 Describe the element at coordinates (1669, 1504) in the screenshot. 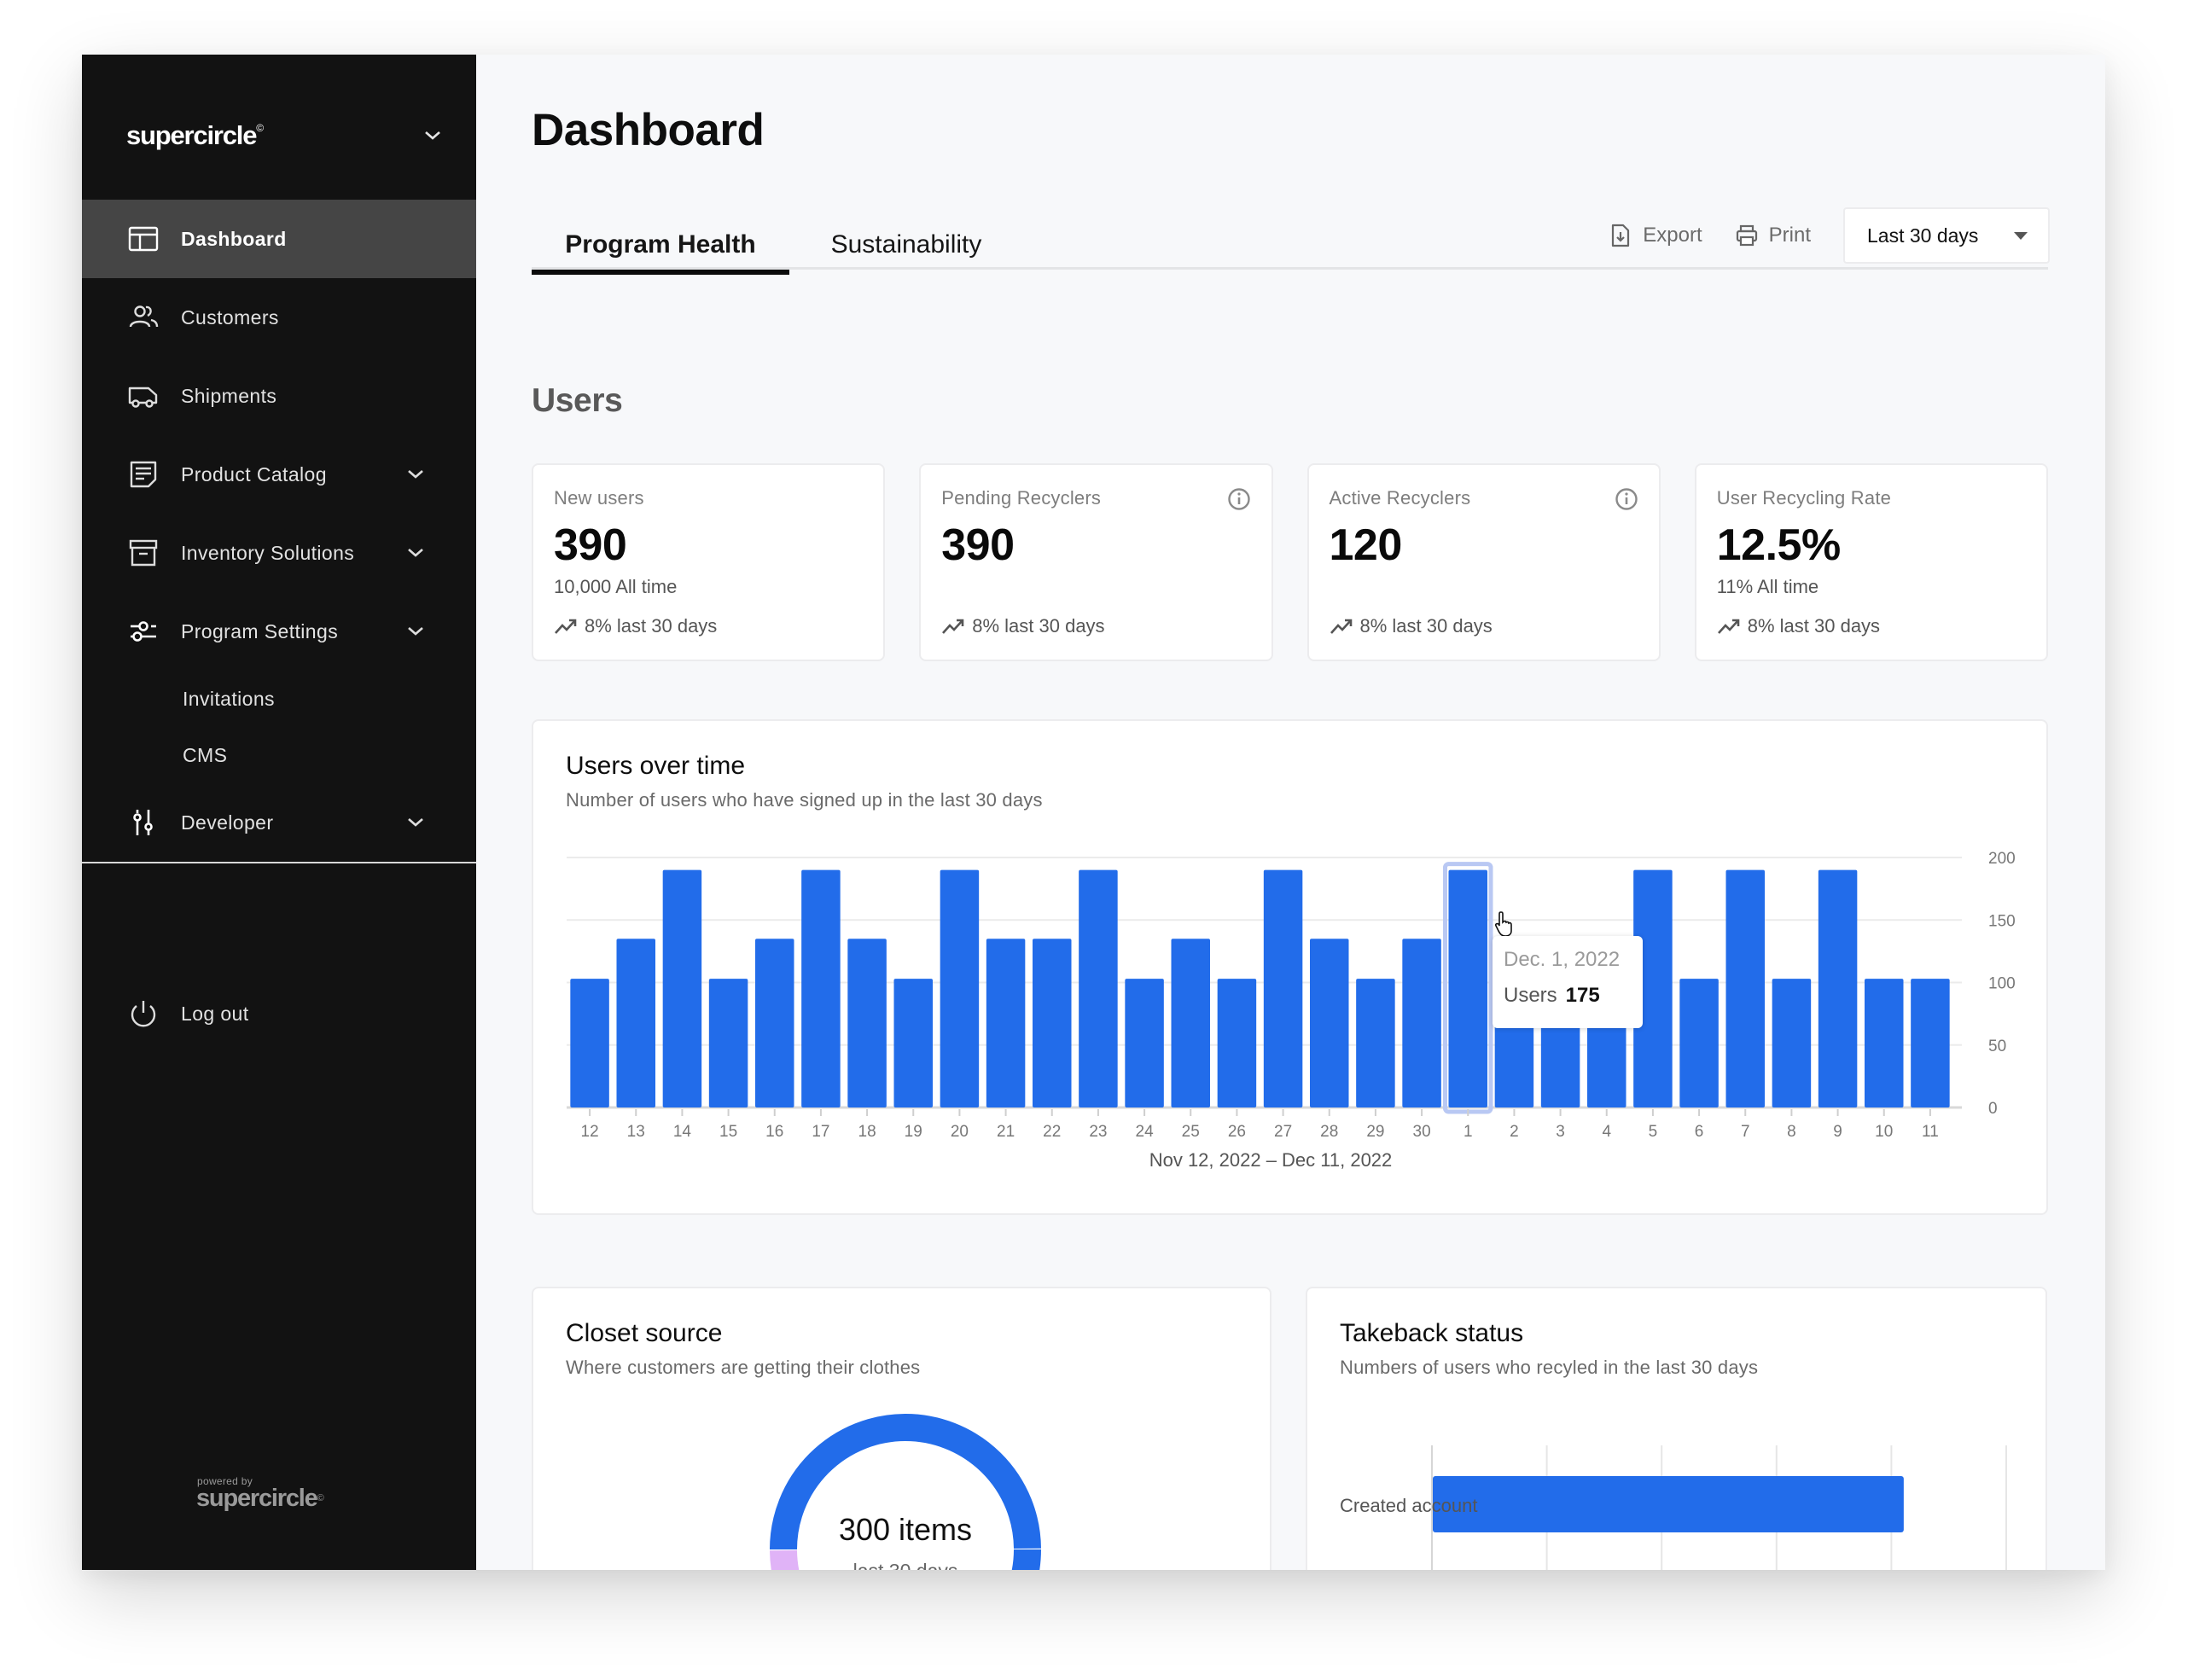

I see `hbar` at that location.